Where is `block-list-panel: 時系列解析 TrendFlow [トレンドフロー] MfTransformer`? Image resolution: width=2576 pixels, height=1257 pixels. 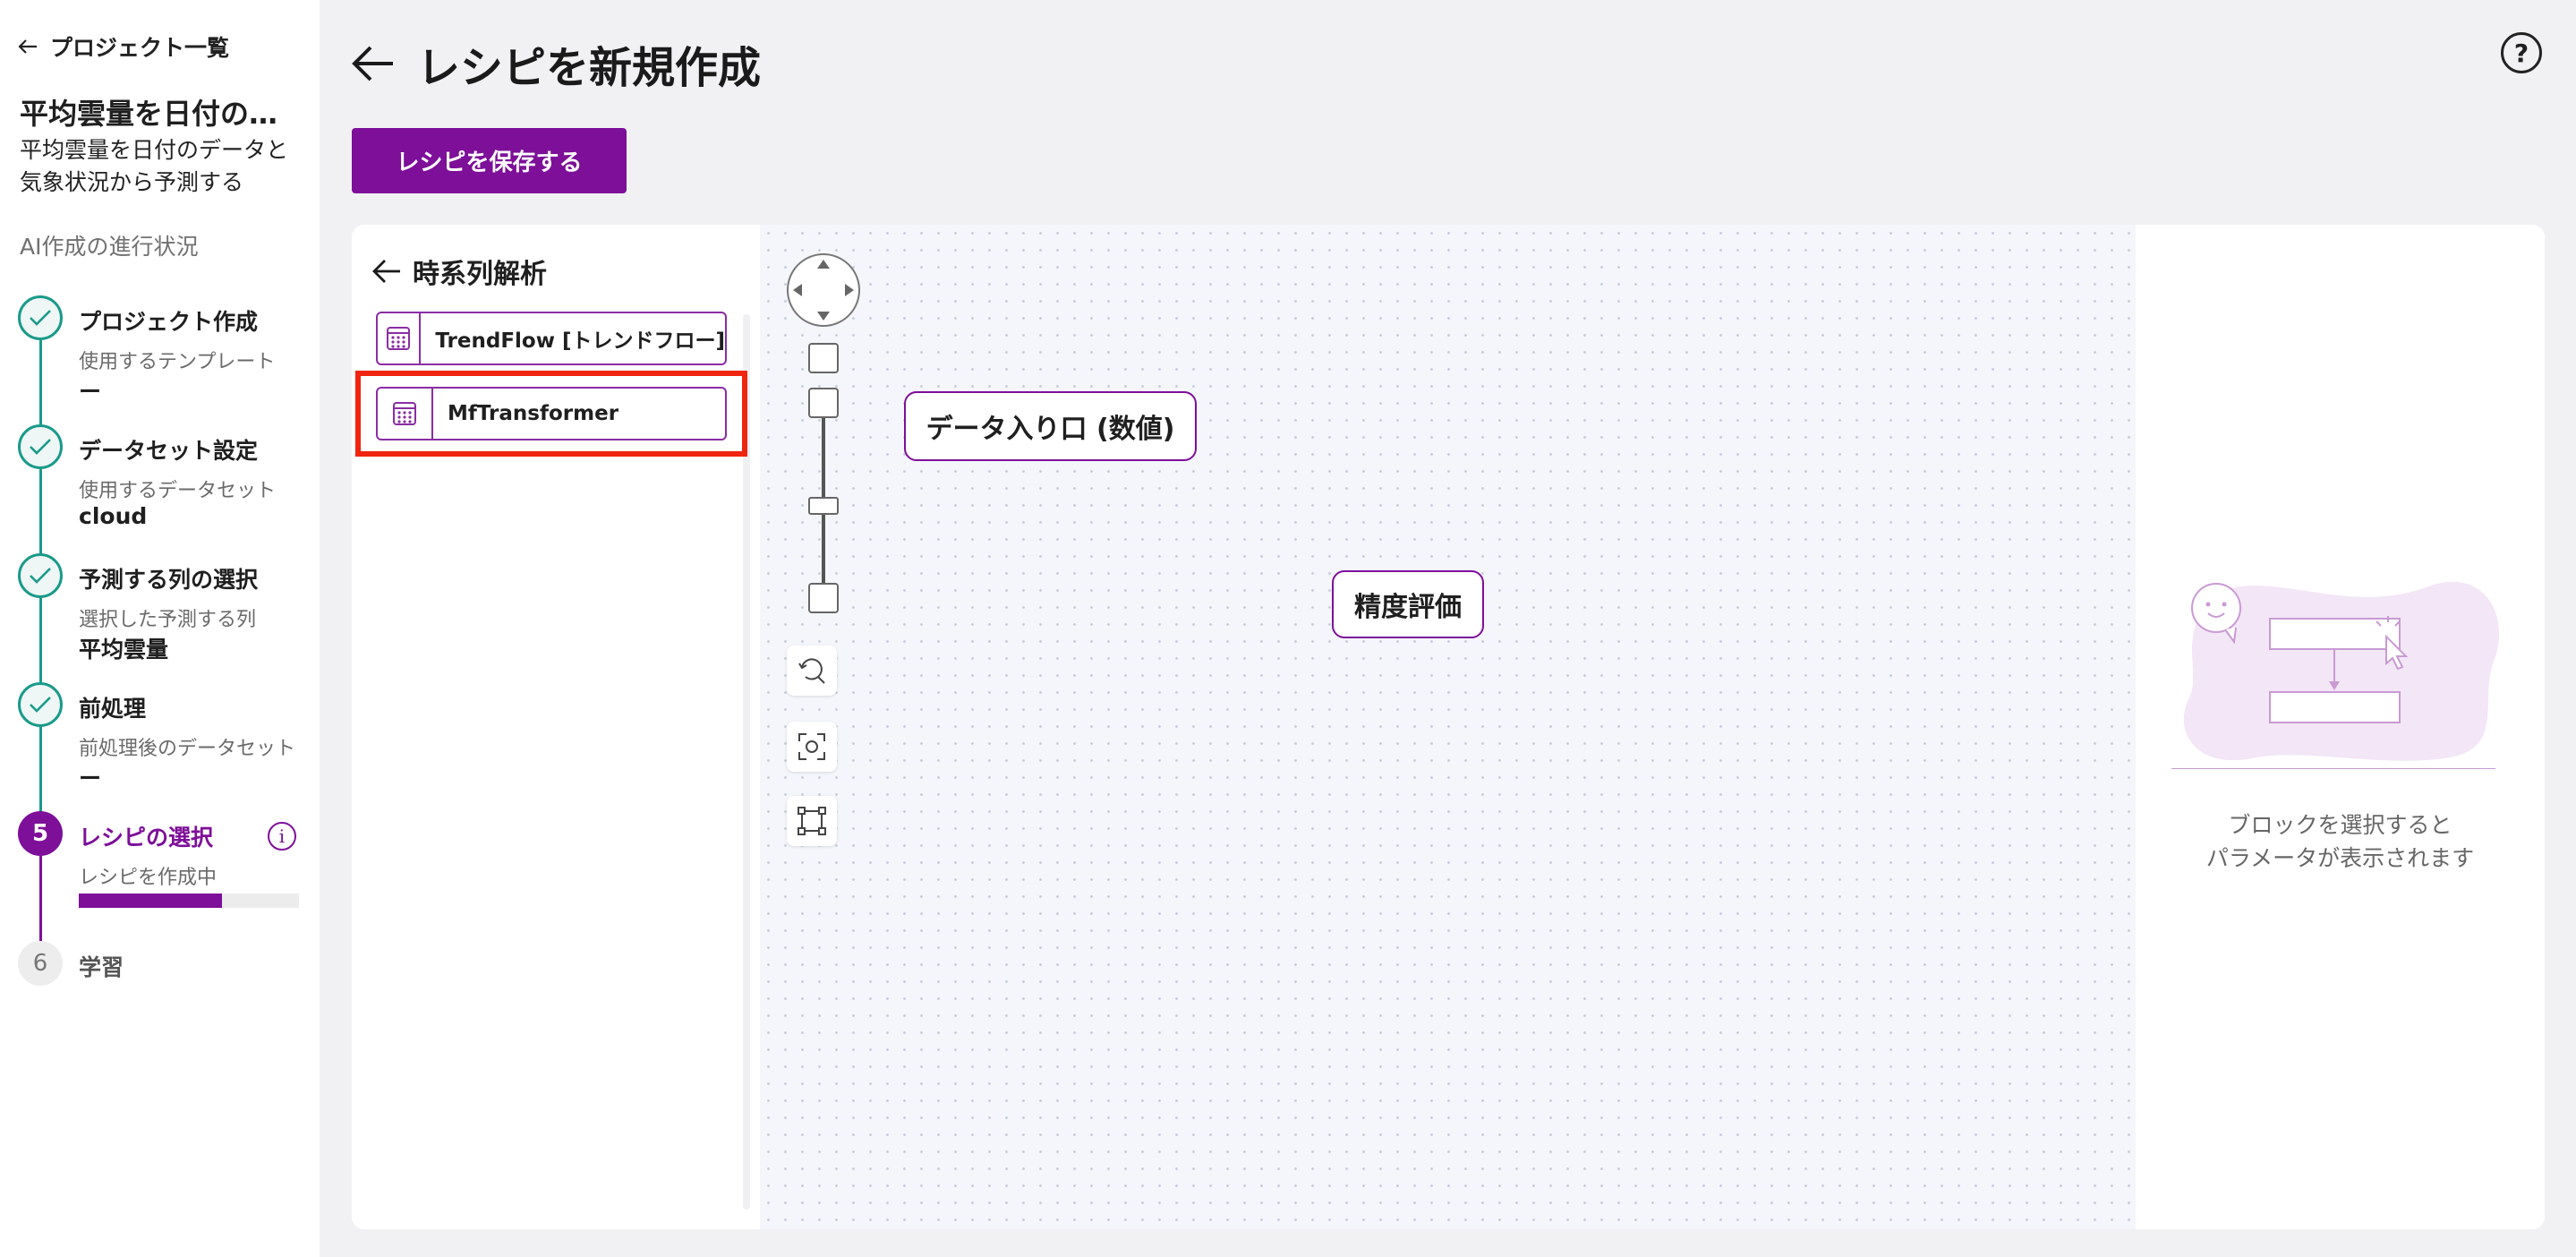
block-list-panel: 時系列解析 TrendFlow [トレンドフロー] MfTransformer is located at coordinates (556, 727).